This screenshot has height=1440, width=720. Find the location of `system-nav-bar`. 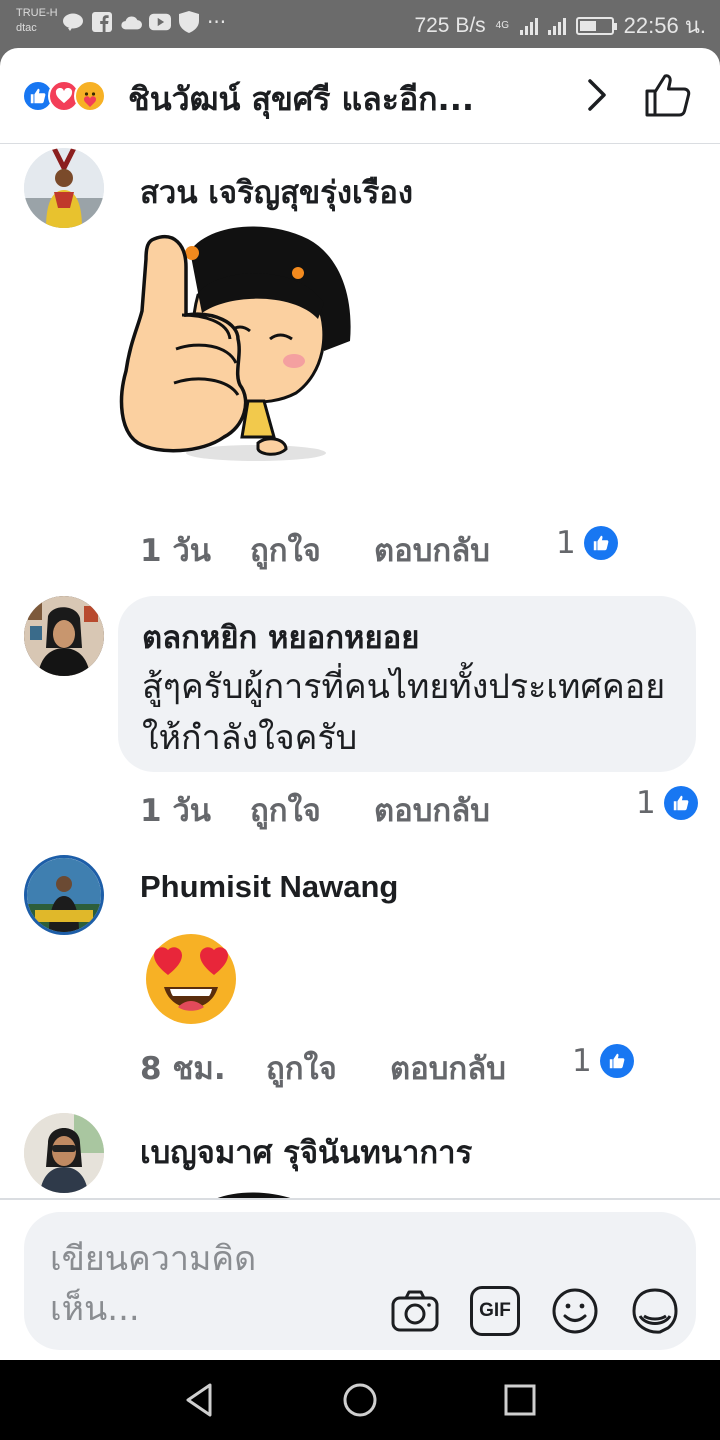

system-nav-bar is located at coordinates (360, 1400).